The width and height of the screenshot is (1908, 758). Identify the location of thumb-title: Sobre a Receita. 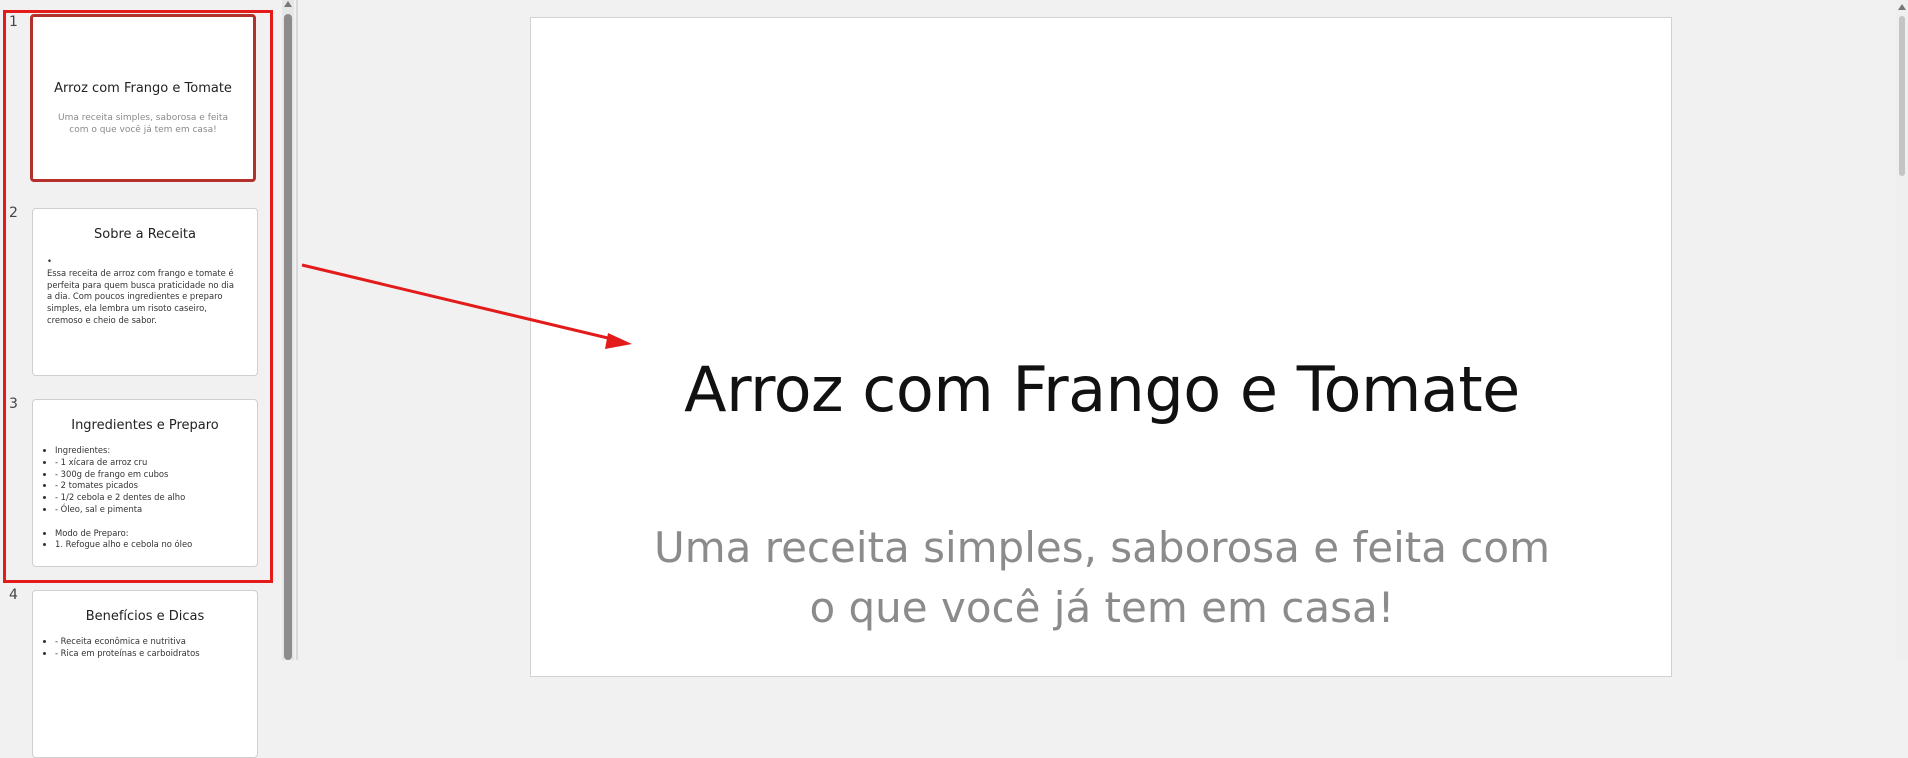
(144, 234).